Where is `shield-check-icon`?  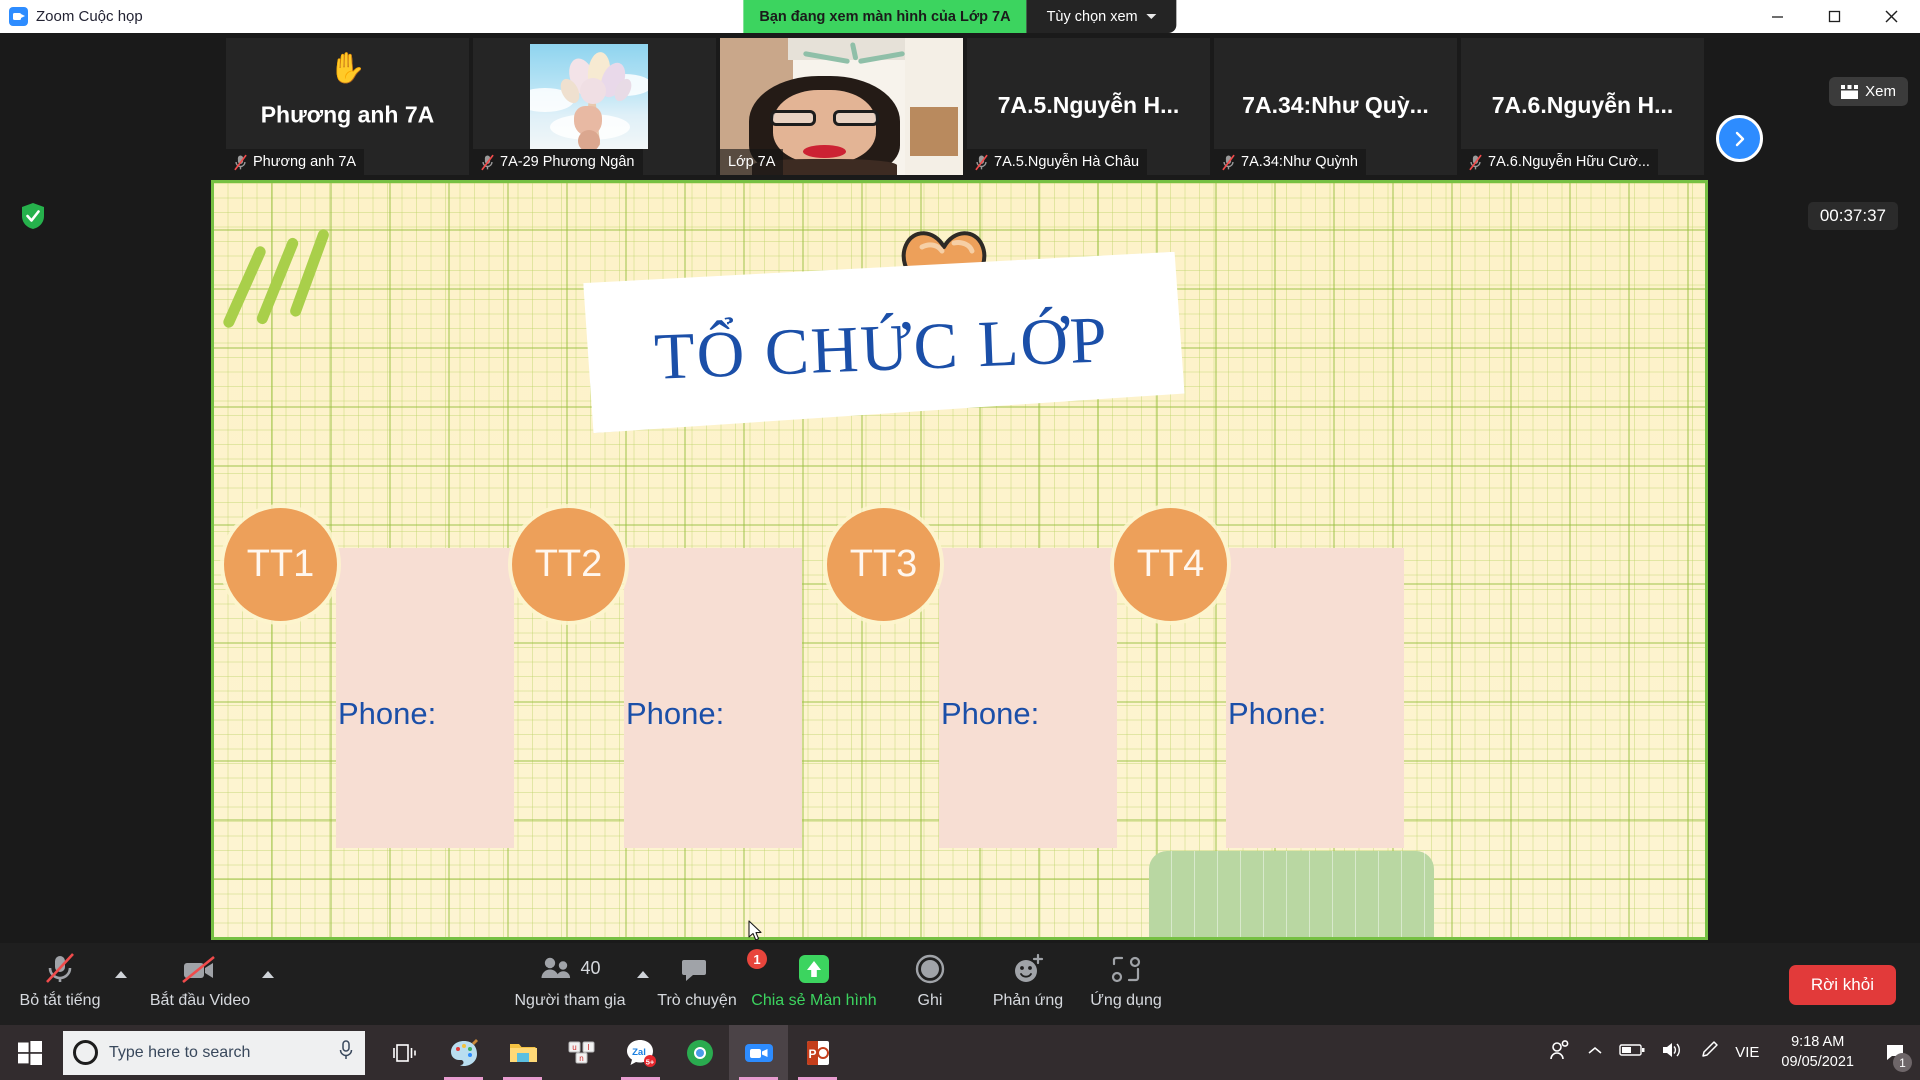
shield-check-icon is located at coordinates (33, 216).